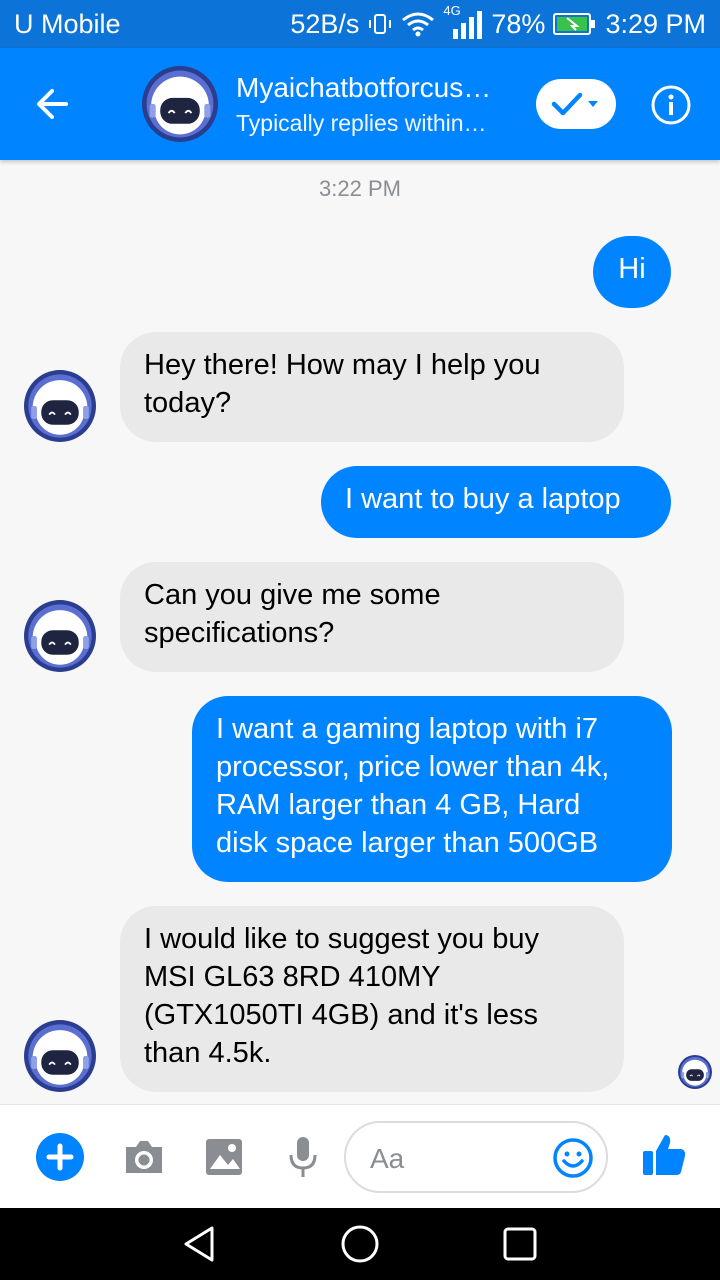  I want to click on battery-percent: 78%, so click(518, 23).